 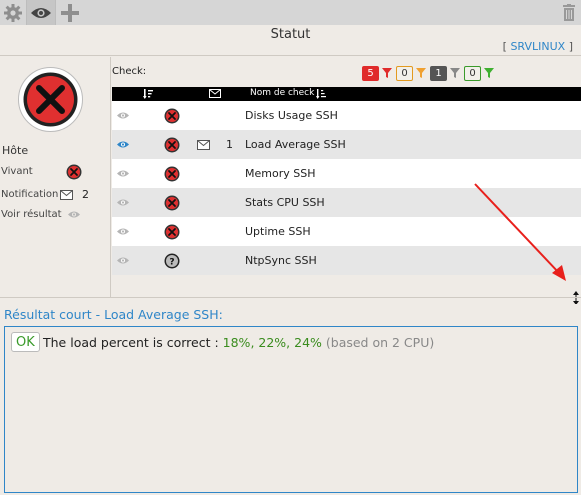 What do you see at coordinates (229, 144) in the screenshot?
I see `notification-count: 1` at bounding box center [229, 144].